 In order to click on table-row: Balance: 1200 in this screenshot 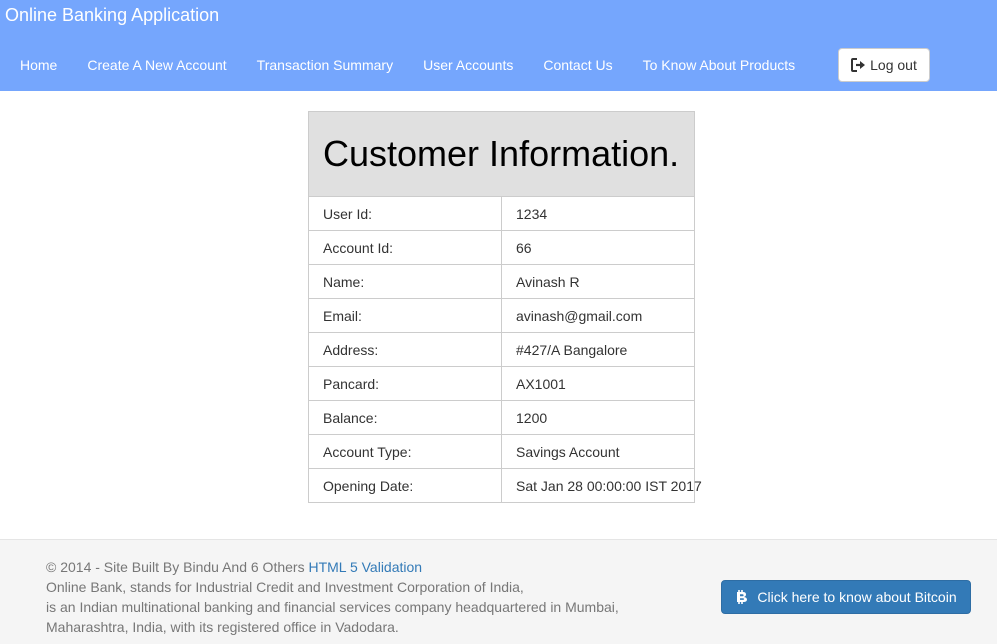, I will do `click(501, 417)`.